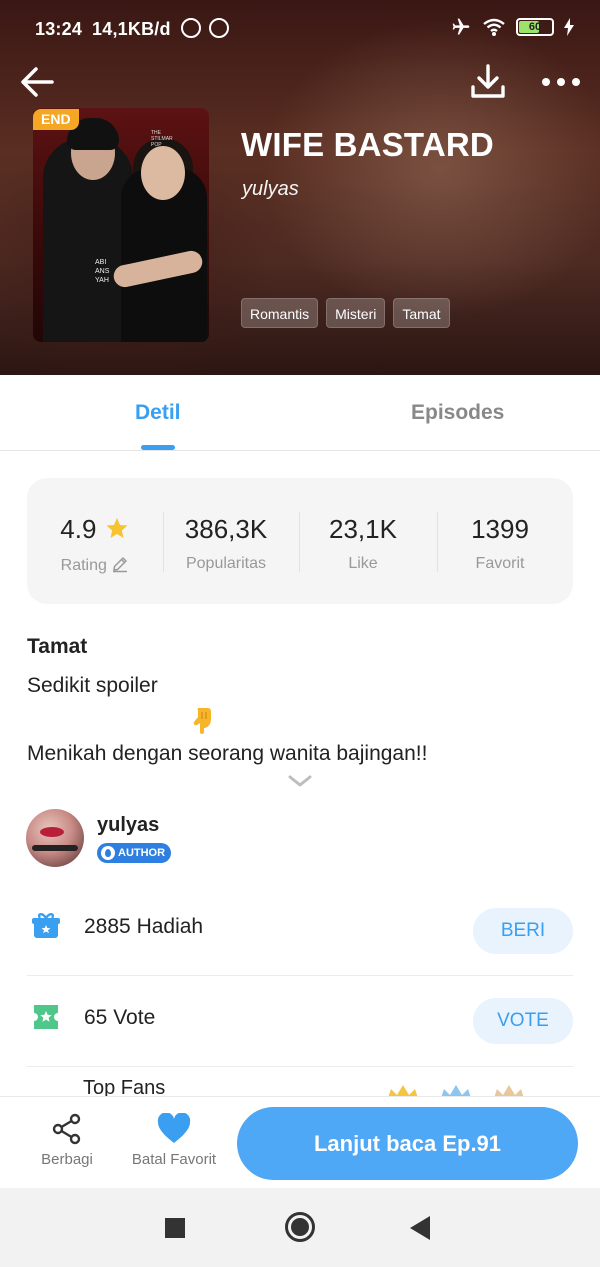 This screenshot has width=600, height=1267. I want to click on share-button: Berbagi, so click(67, 1140).